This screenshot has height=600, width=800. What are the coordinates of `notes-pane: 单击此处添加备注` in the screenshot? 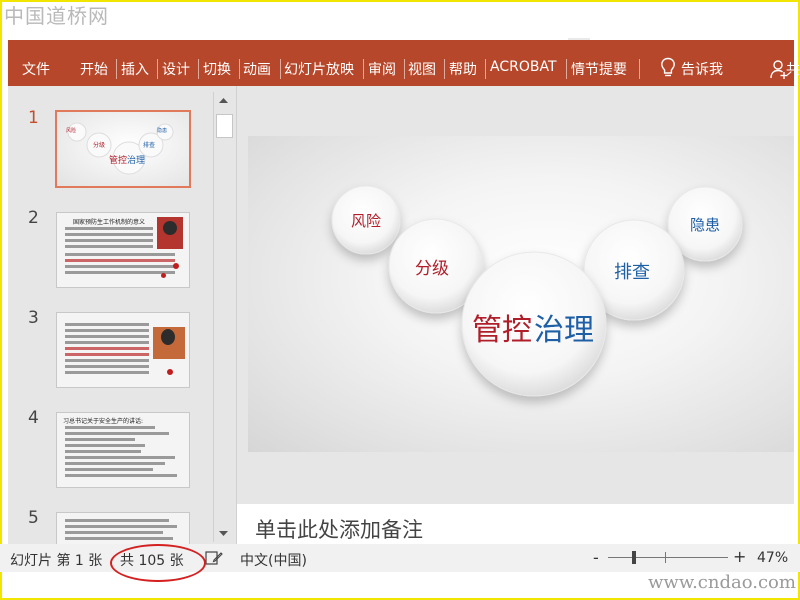 It's located at (515, 524).